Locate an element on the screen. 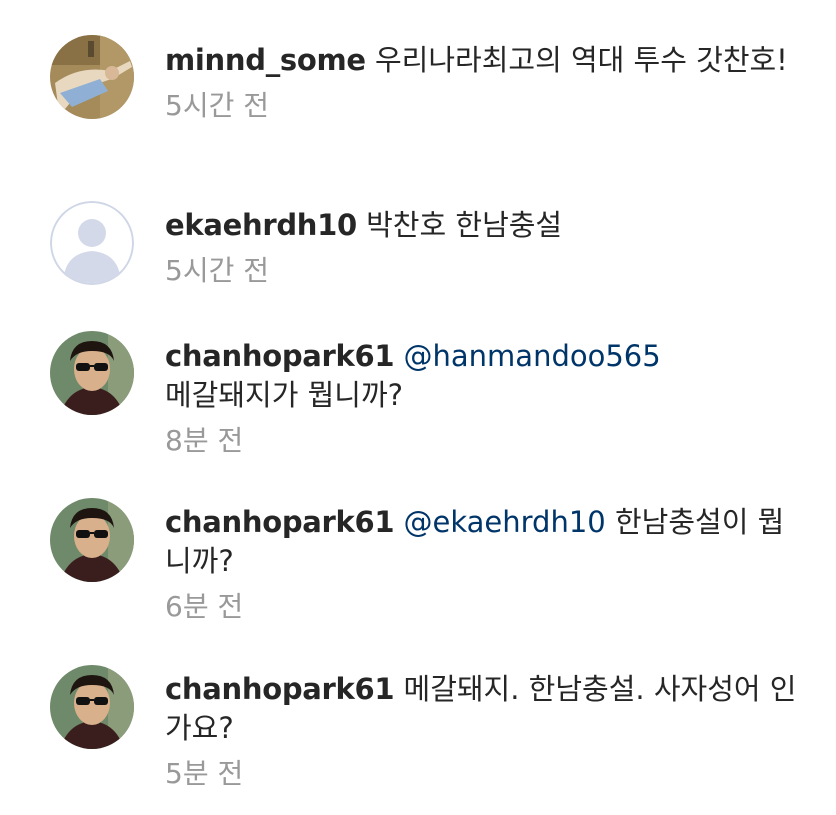 The height and width of the screenshot is (815, 836). comment-timestamp: 8분 전 is located at coordinates (485, 440).